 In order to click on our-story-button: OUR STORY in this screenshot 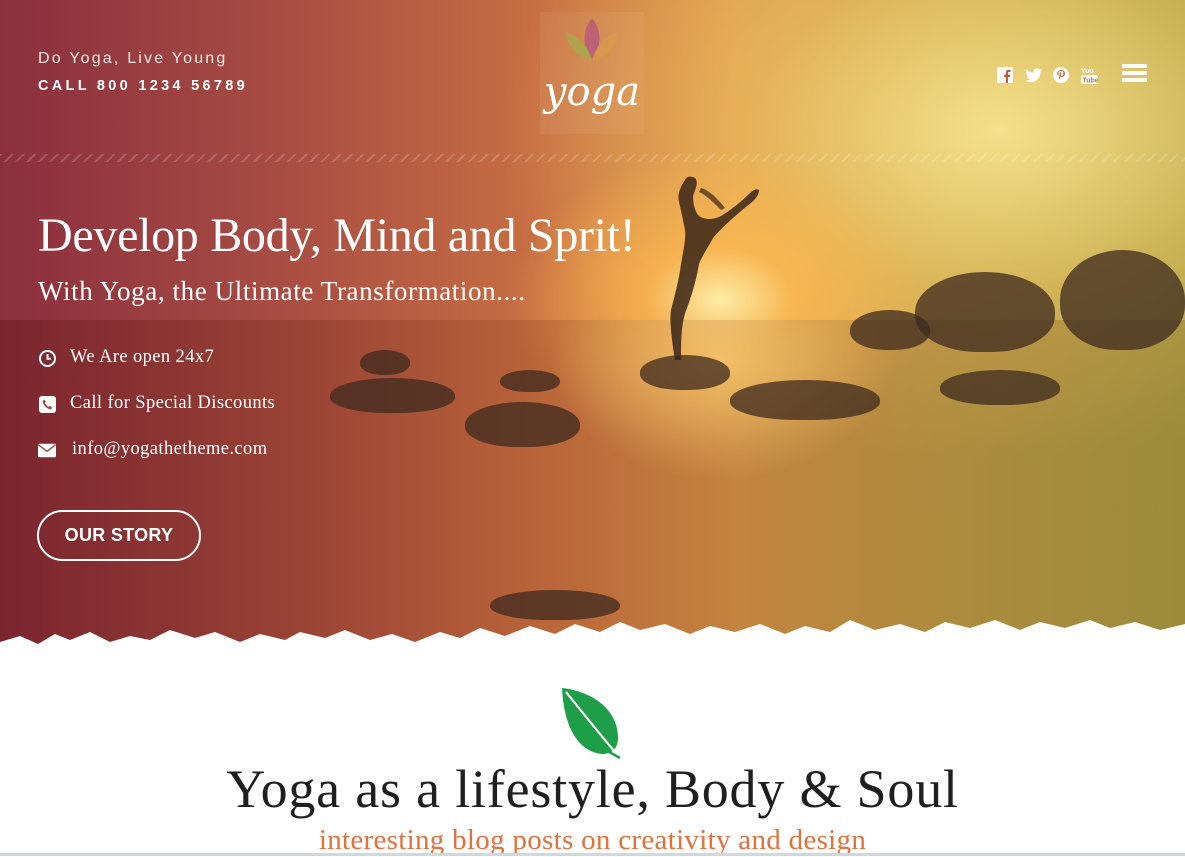, I will do `click(119, 535)`.